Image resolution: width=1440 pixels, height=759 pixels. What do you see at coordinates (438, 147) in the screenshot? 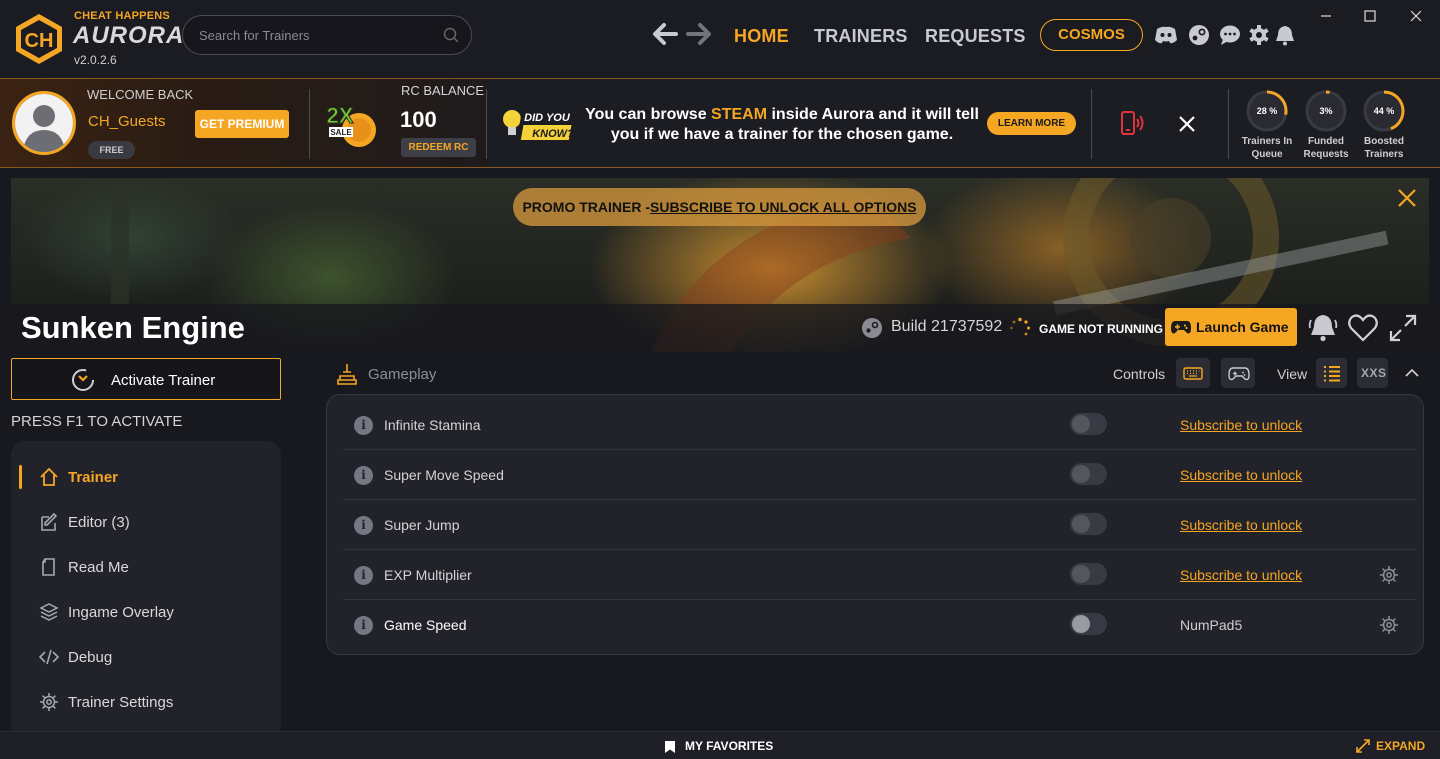
I see `redeem-rc-button: REDEEM RC` at bounding box center [438, 147].